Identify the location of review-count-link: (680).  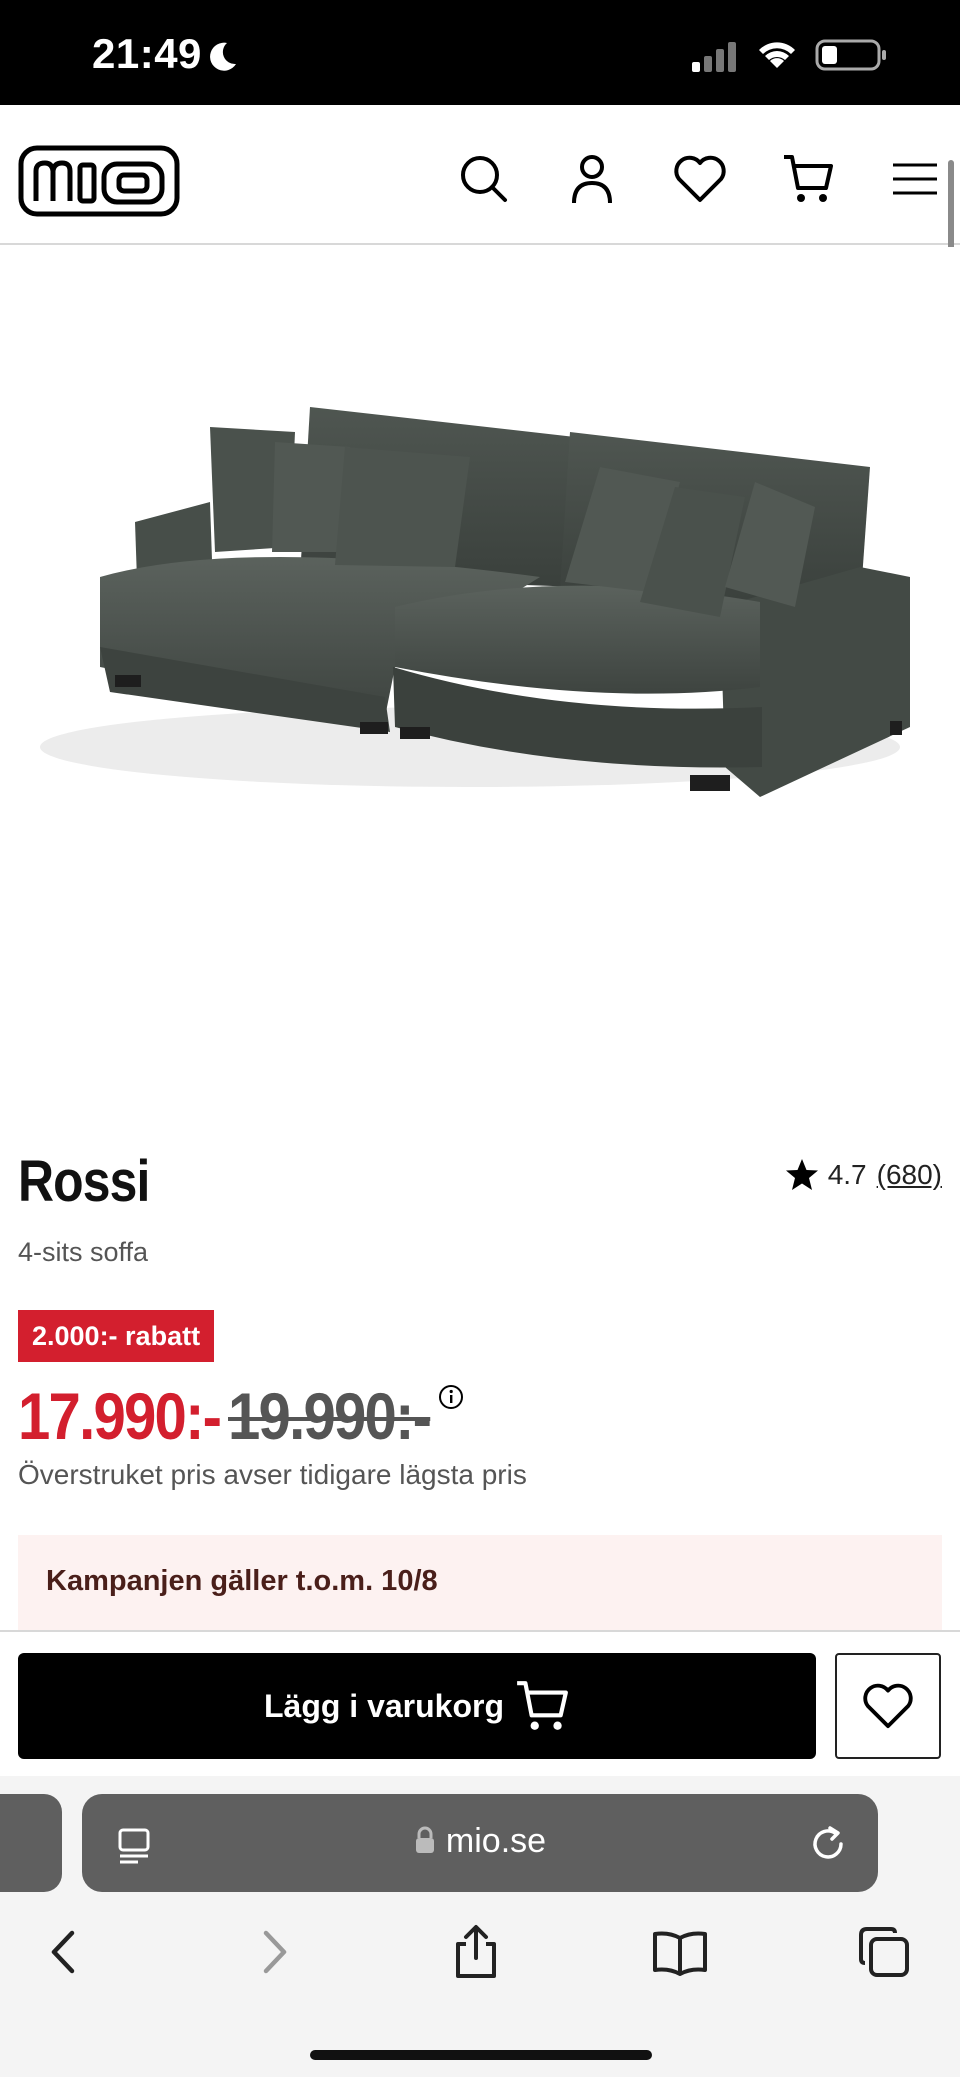
(909, 1175).